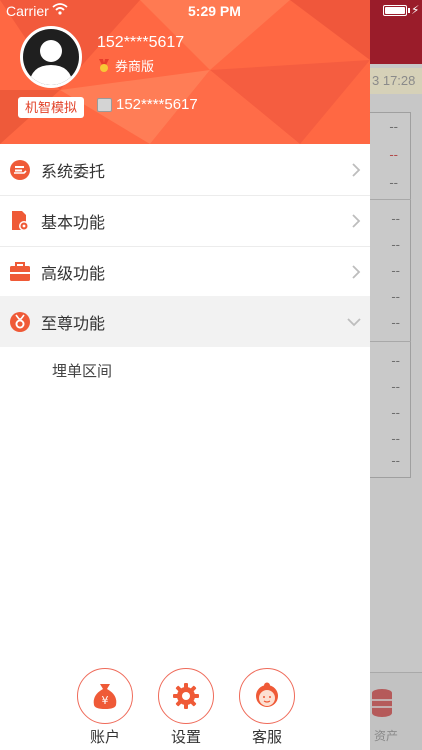 The height and width of the screenshot is (750, 422). Describe the element at coordinates (185, 737) in the screenshot. I see `settings-label: 设置` at that location.